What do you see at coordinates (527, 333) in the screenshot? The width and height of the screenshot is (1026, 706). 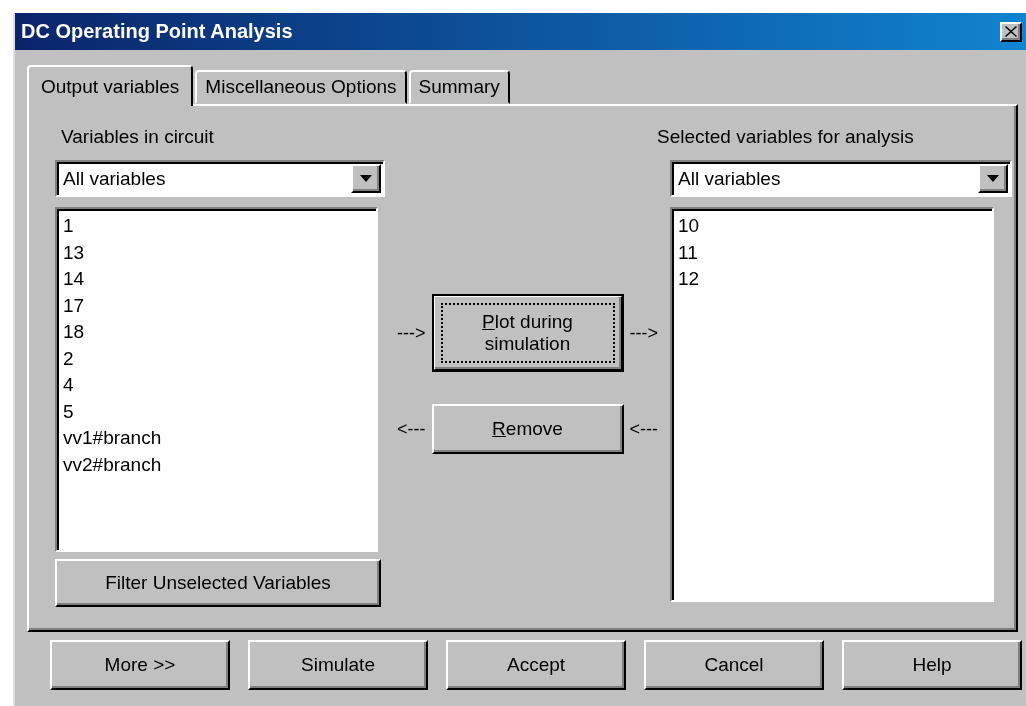 I see `transfer-button: Plot during simulation` at bounding box center [527, 333].